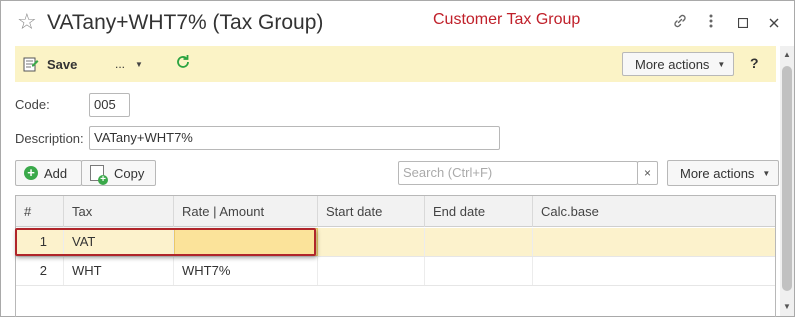  Describe the element at coordinates (49, 138) in the screenshot. I see `description-label: Description:` at that location.